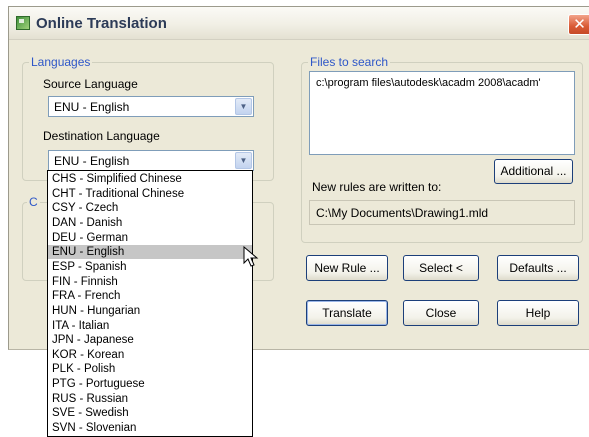 The height and width of the screenshot is (437, 589). I want to click on help-button: Help, so click(538, 313).